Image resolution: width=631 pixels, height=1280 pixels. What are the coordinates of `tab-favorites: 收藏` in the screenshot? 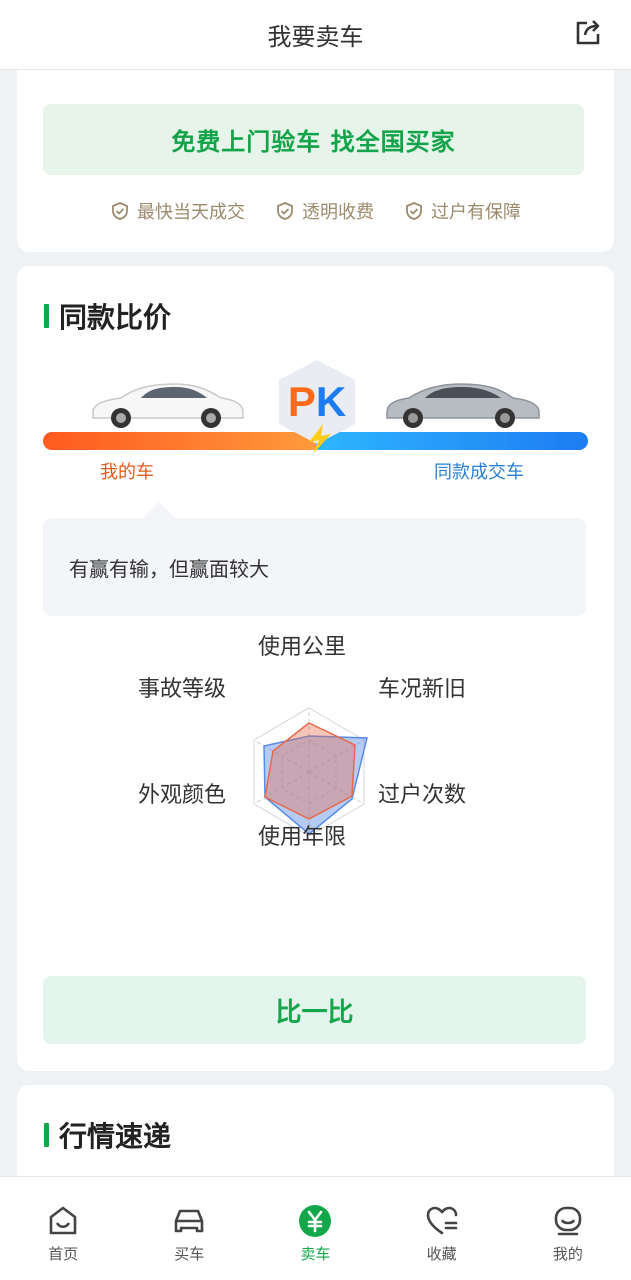 It's located at (442, 1241).